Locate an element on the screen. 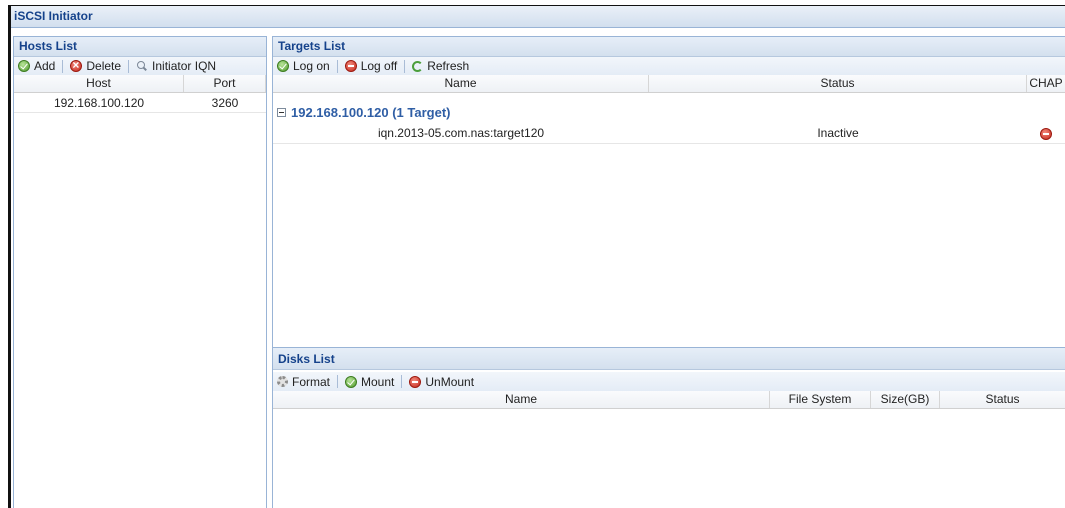 This screenshot has height=508, width=1065. gear-icon is located at coordinates (282, 381).